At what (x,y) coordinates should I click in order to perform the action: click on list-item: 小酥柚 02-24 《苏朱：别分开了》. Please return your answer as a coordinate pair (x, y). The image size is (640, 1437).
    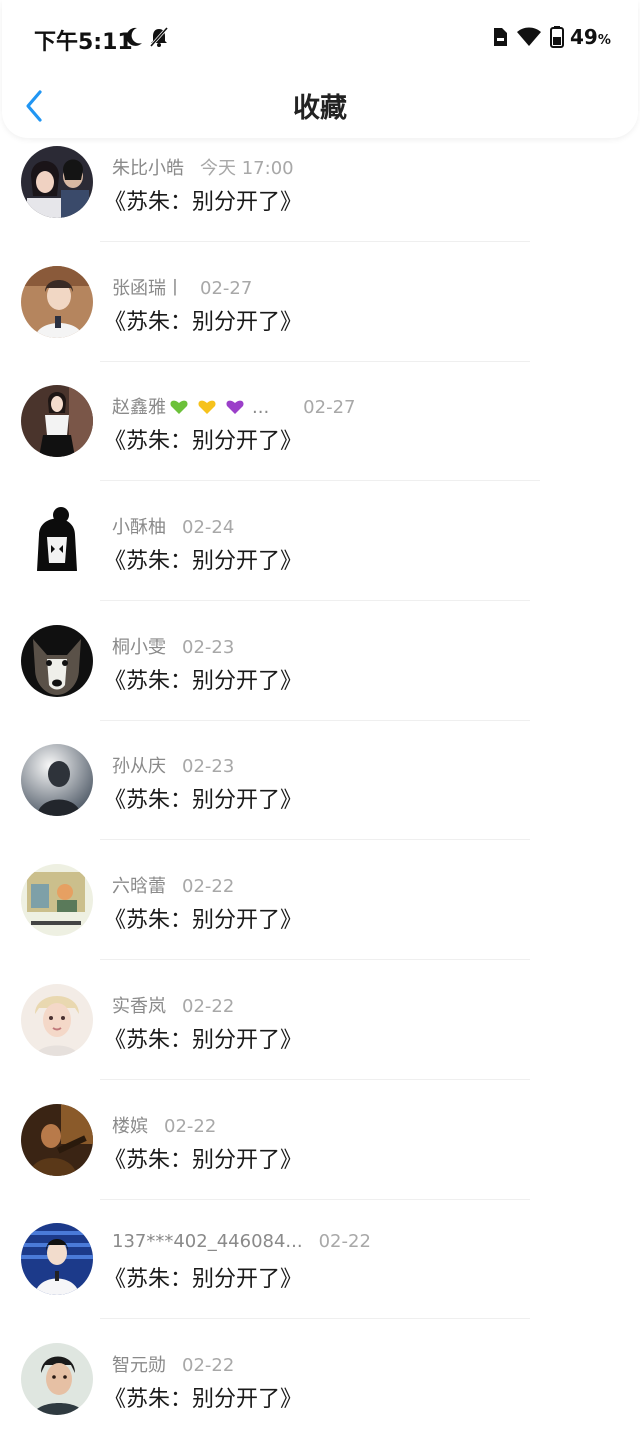
    Looking at the image, I should click on (320, 540).